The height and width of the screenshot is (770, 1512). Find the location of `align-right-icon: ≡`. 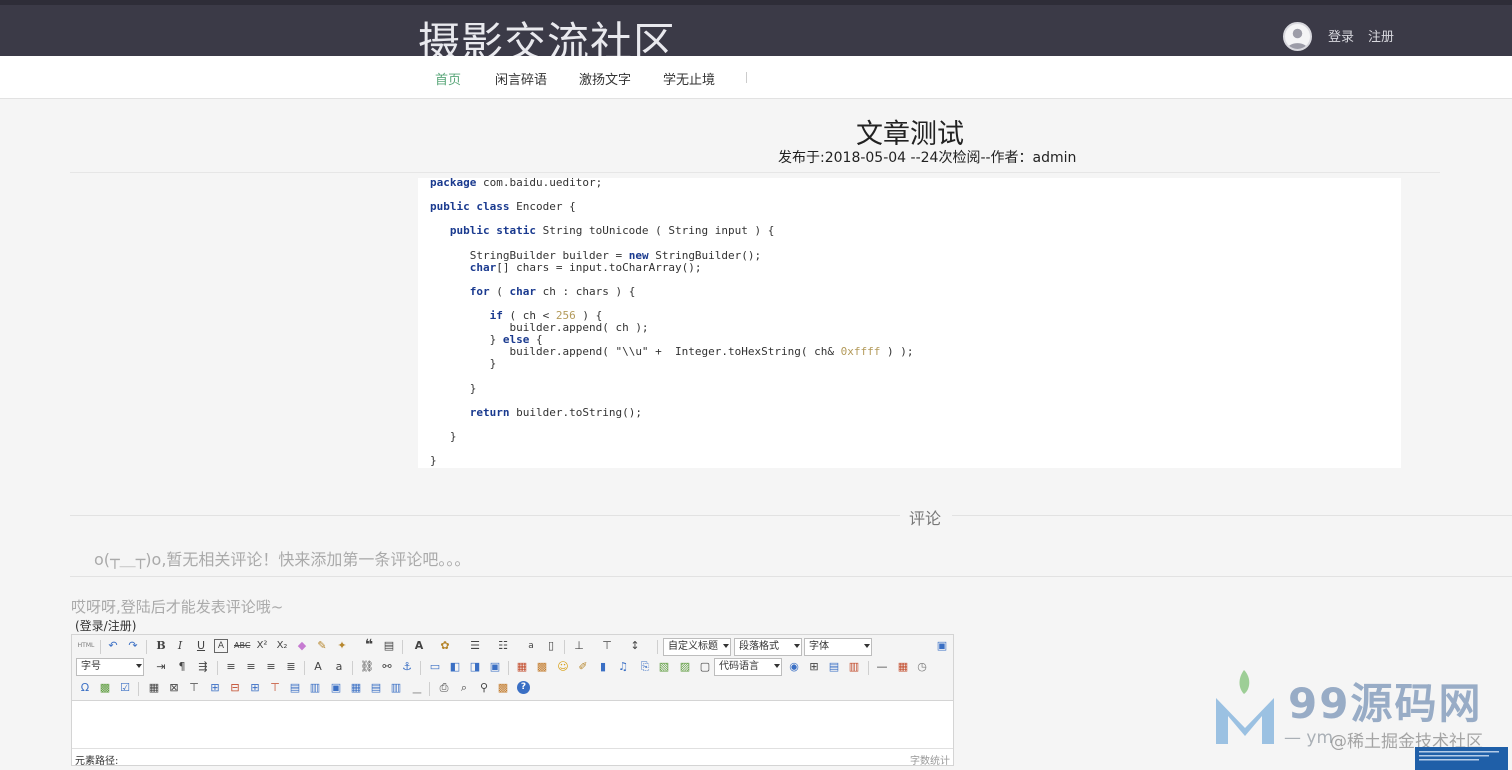

align-right-icon: ≡ is located at coordinates (271, 667).